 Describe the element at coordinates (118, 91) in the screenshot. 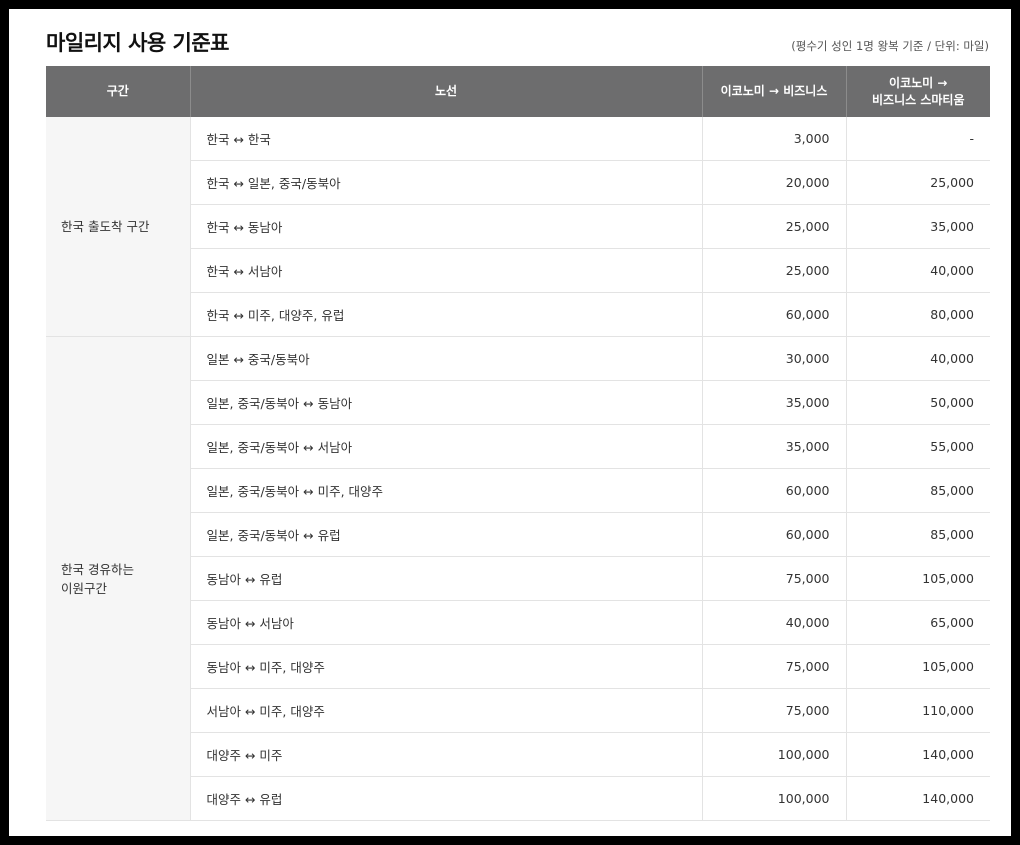

I see `header-section: 구간` at that location.